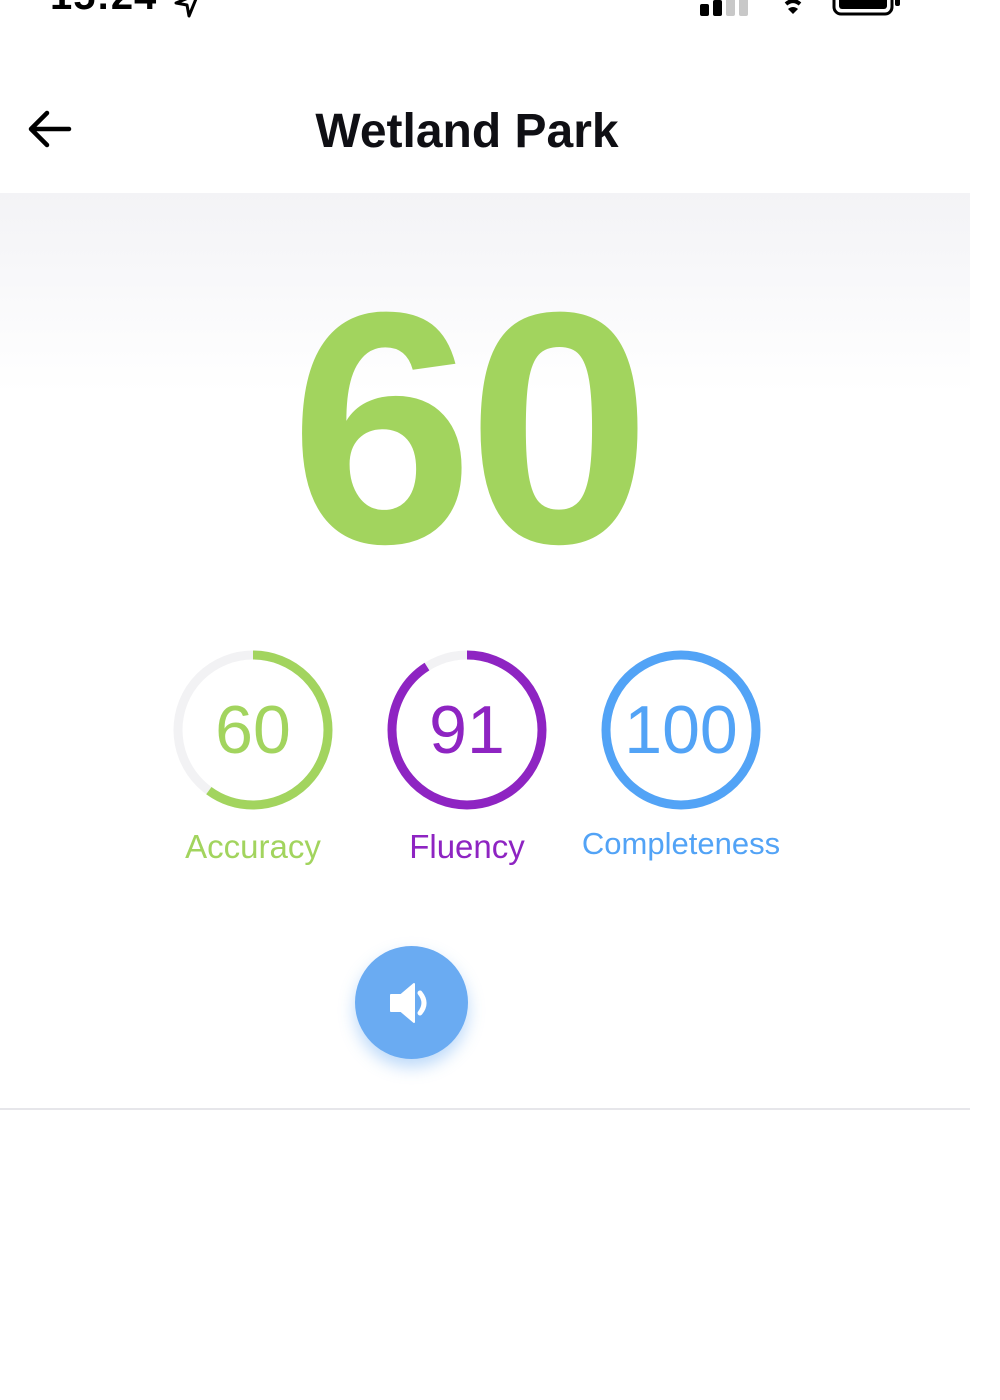 The height and width of the screenshot is (1400, 1000). What do you see at coordinates (681, 843) in the screenshot?
I see `completeness-label: Completeness` at bounding box center [681, 843].